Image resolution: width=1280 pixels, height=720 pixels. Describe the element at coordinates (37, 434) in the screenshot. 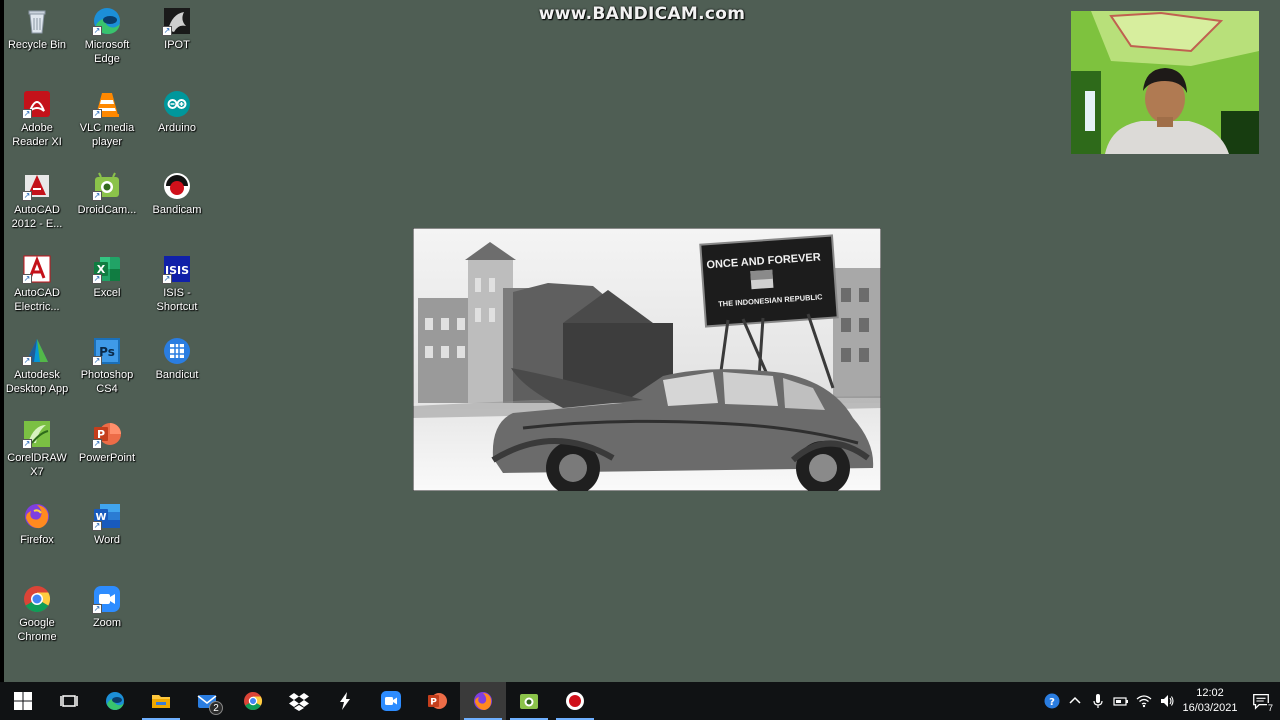

I see `coreldraw-icon: ↗` at that location.